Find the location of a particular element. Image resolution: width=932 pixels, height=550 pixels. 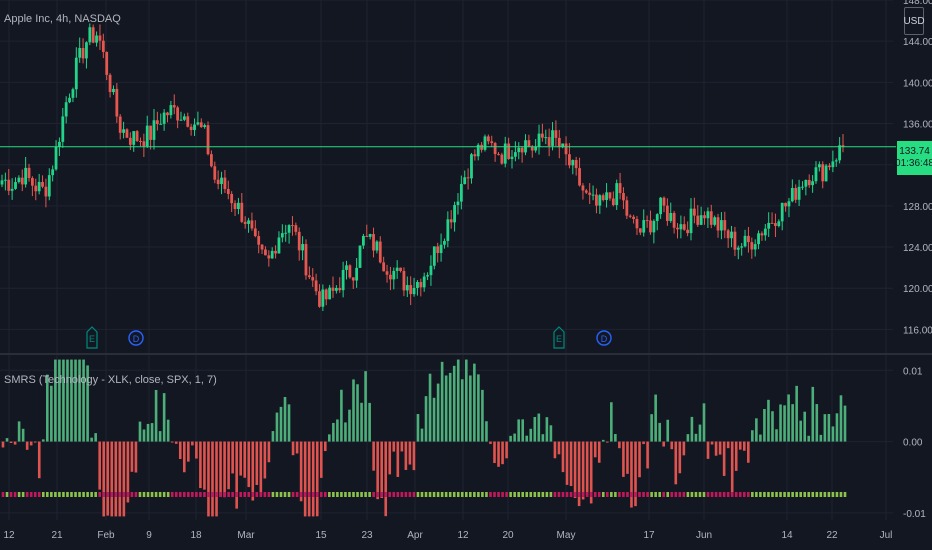

event-markers: EDED is located at coordinates (349, 337).